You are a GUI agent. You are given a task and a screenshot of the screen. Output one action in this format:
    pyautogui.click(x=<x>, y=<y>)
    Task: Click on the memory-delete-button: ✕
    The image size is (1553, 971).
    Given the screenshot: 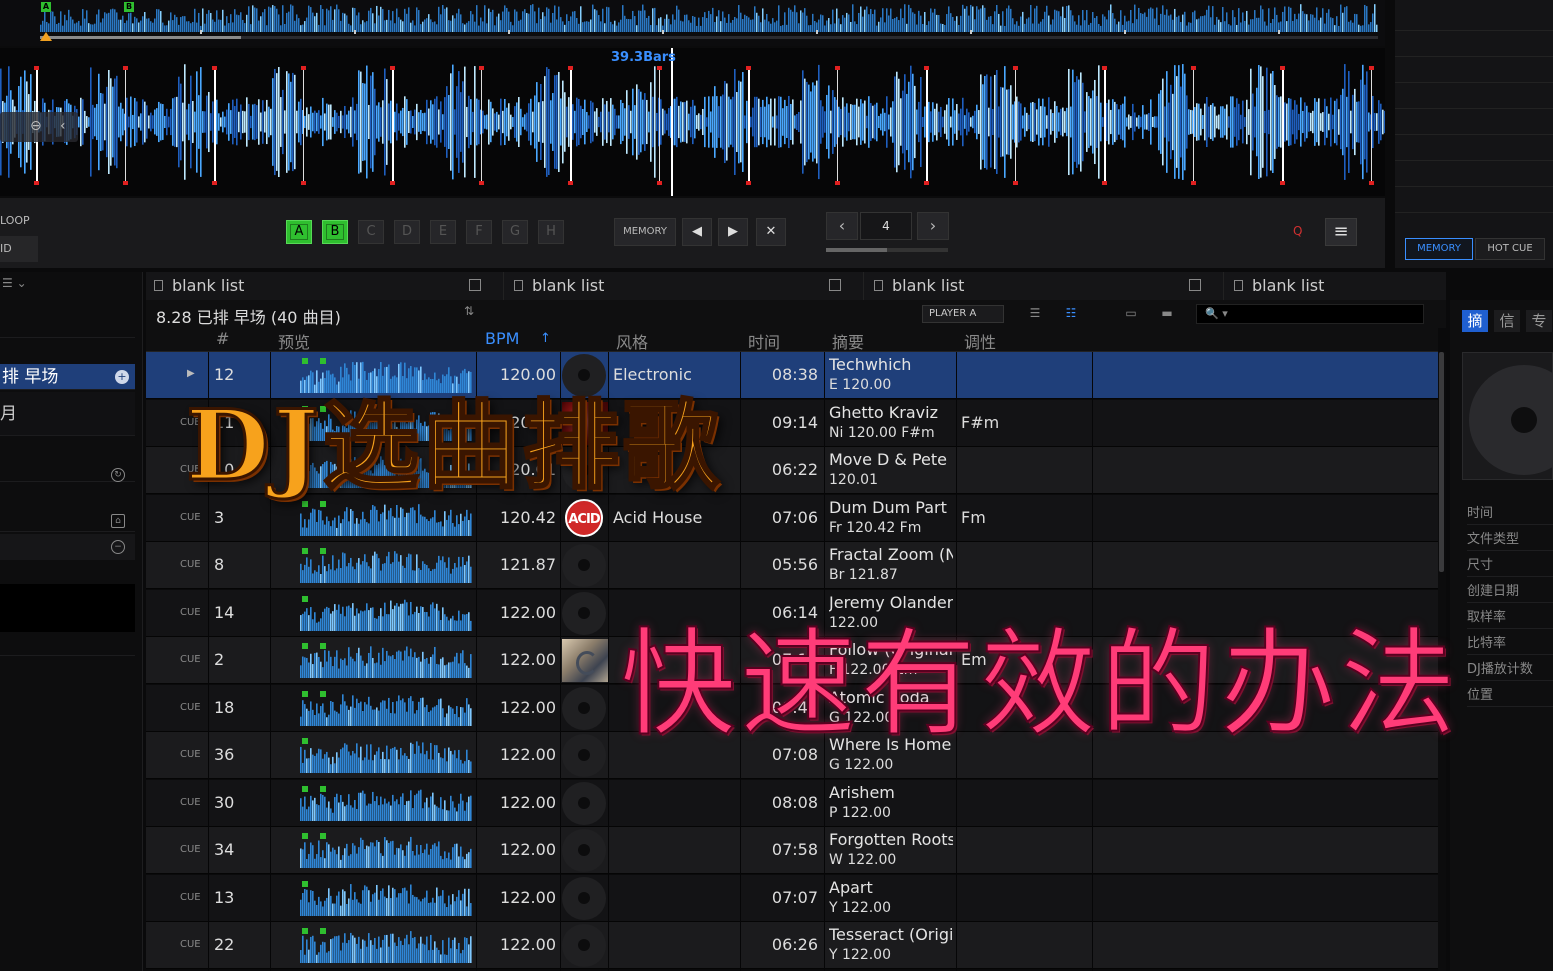 What is the action you would take?
    pyautogui.click(x=771, y=232)
    